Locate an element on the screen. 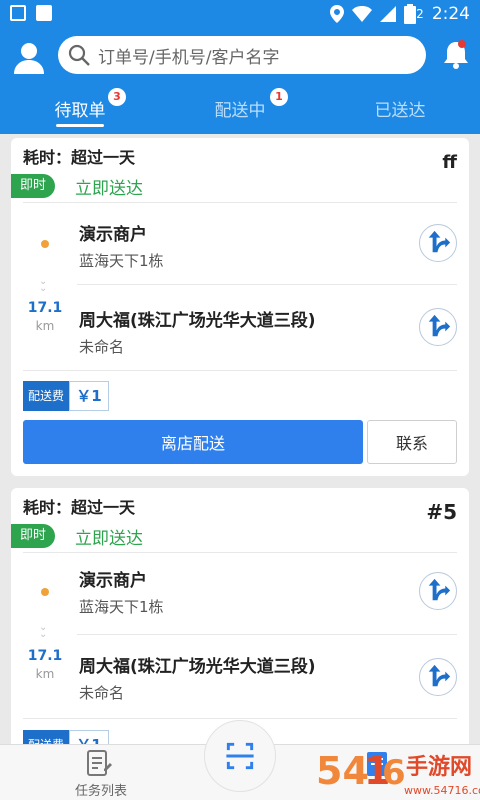 The width and height of the screenshot is (480, 800). battery-level: 2 is located at coordinates (420, 14).